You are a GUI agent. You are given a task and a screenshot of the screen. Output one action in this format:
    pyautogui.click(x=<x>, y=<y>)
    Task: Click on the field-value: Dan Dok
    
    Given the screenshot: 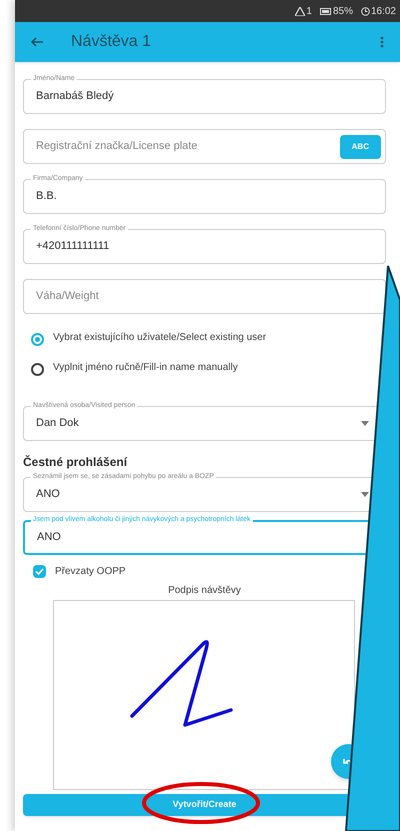 What is the action you would take?
    pyautogui.click(x=58, y=424)
    